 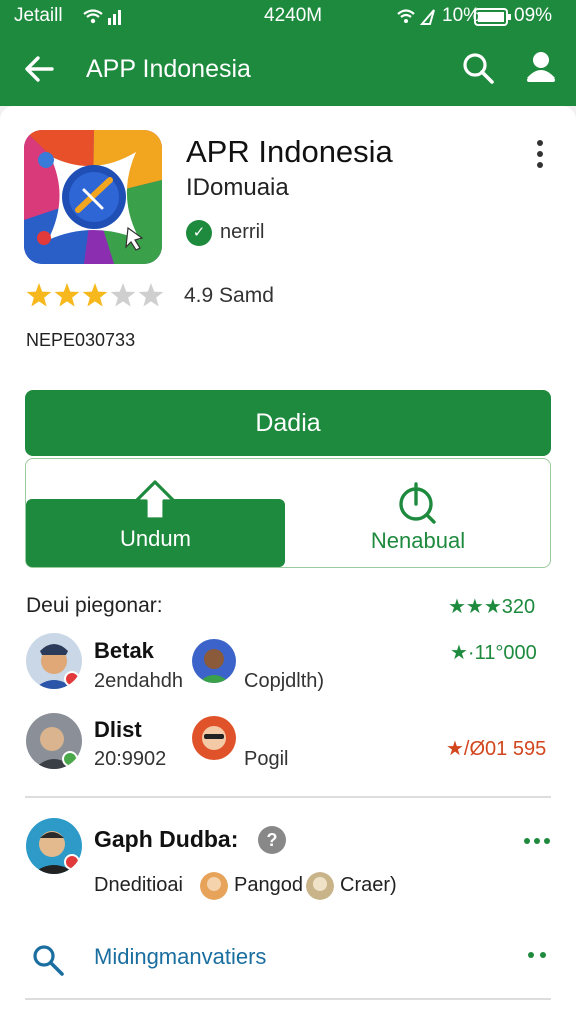 What do you see at coordinates (290, 958) in the screenshot?
I see `search-link-row: Midingmanvatiers` at bounding box center [290, 958].